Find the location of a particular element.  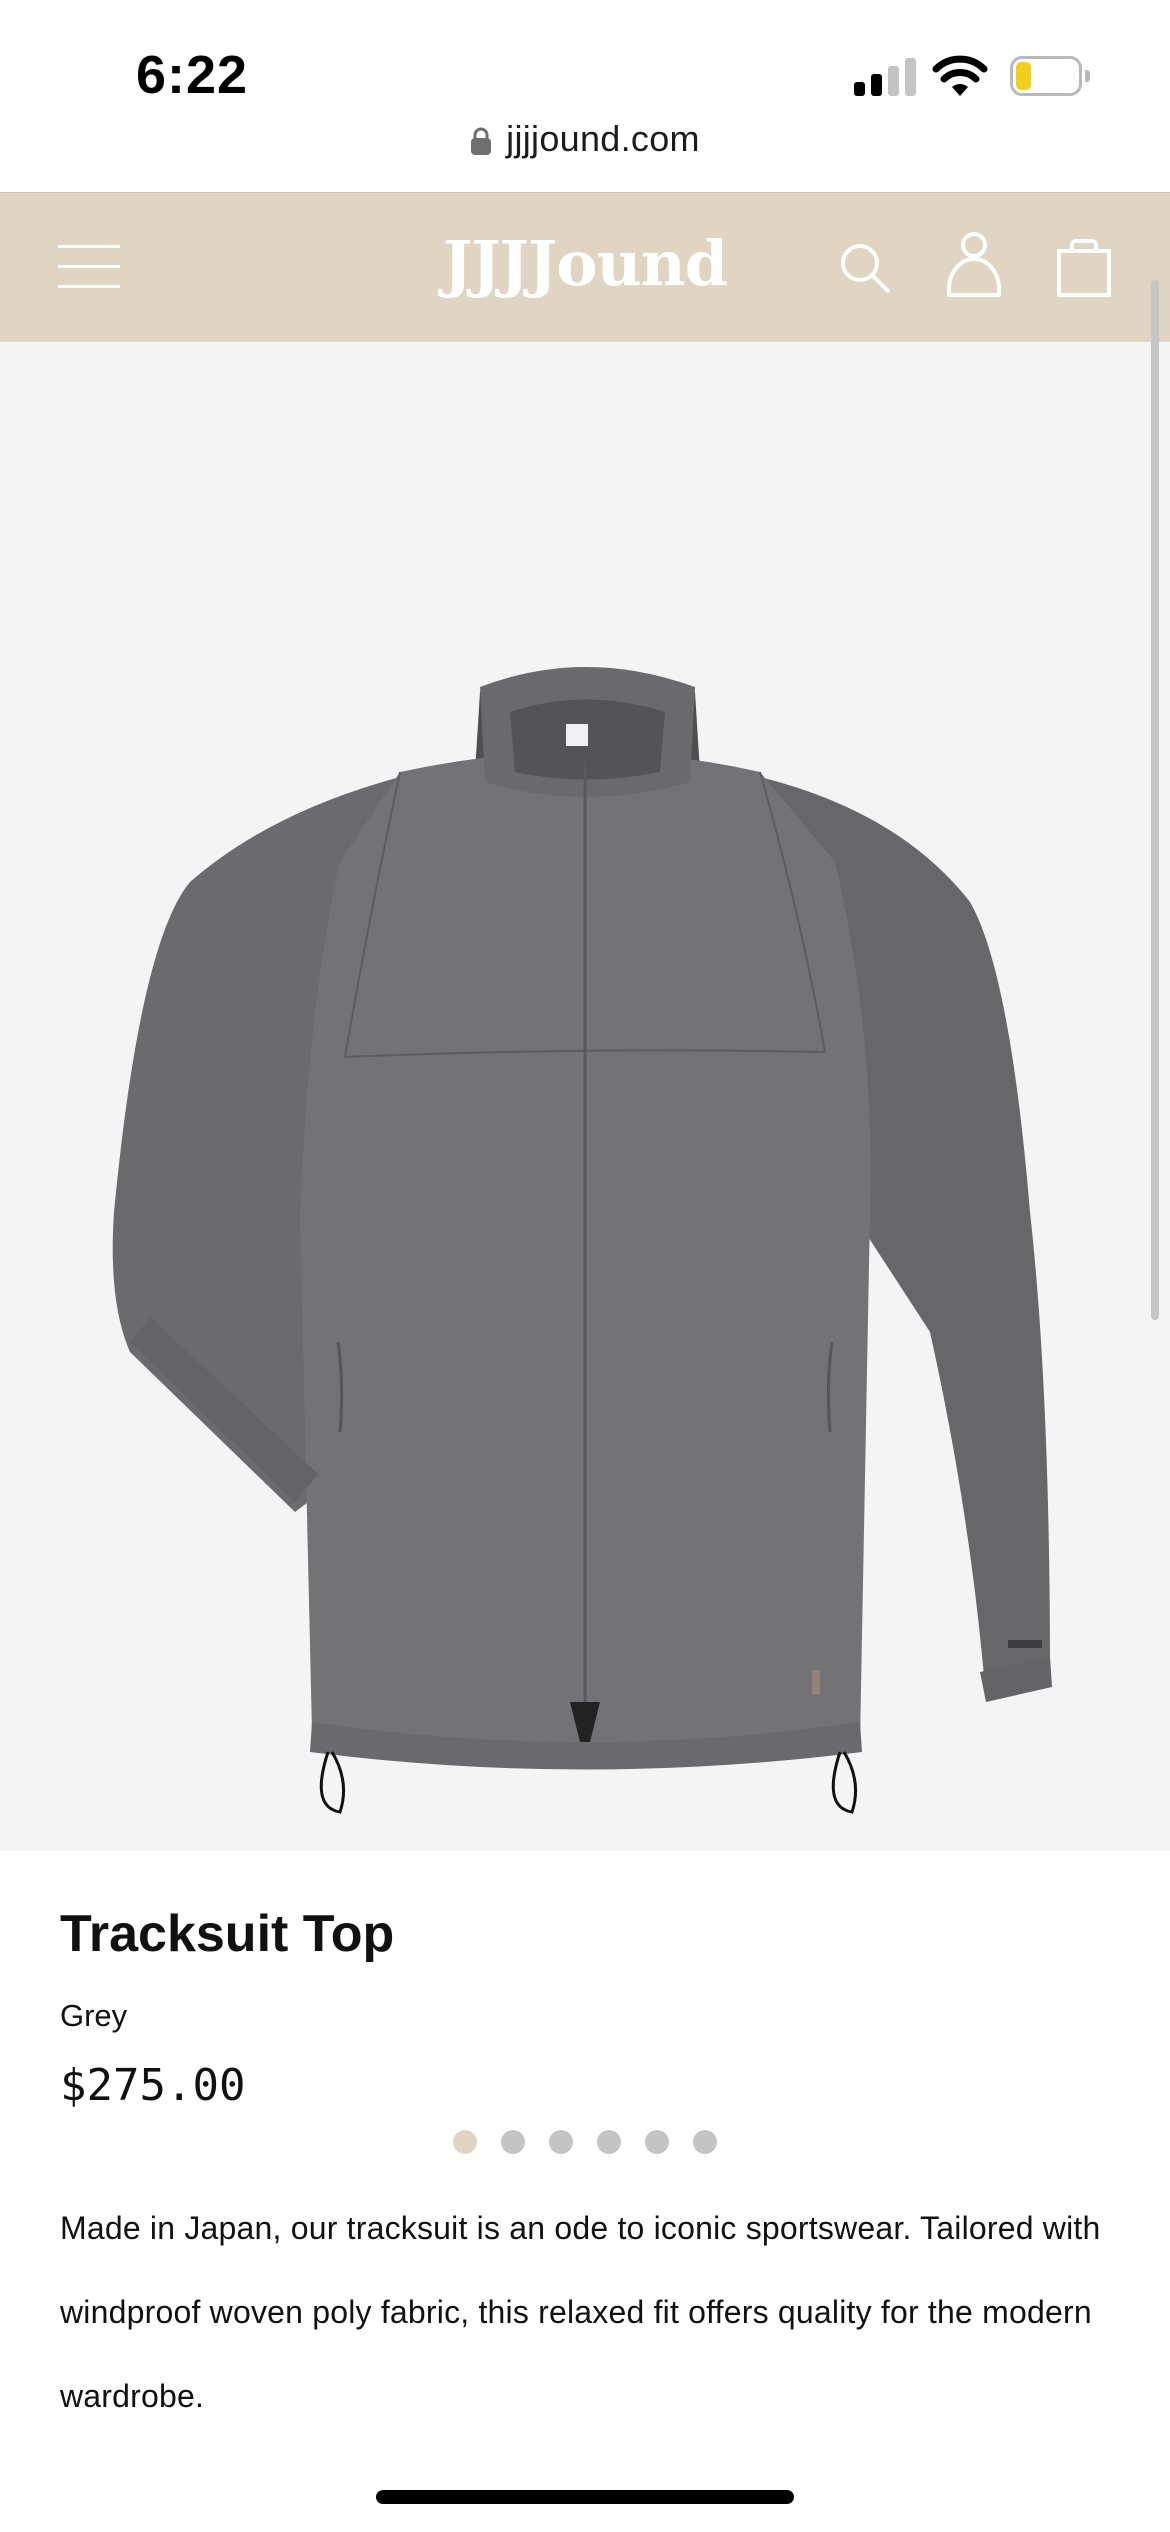

home-indicator is located at coordinates (585, 2497).